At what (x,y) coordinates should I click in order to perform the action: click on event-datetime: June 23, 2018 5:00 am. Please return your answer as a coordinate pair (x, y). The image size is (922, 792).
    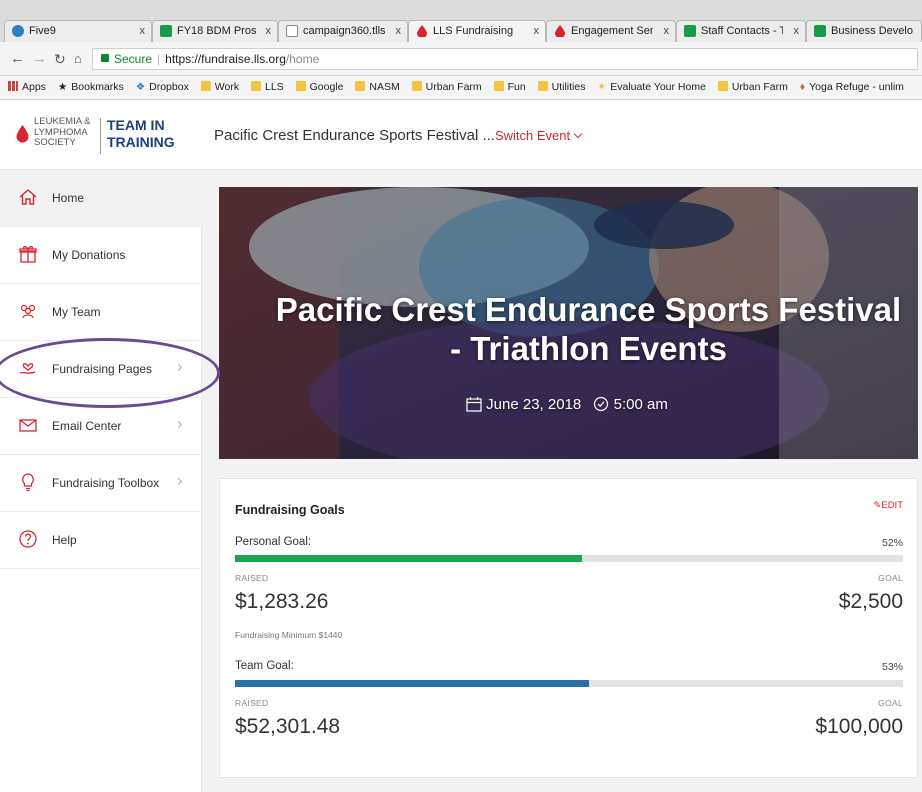
    Looking at the image, I should click on (567, 404).